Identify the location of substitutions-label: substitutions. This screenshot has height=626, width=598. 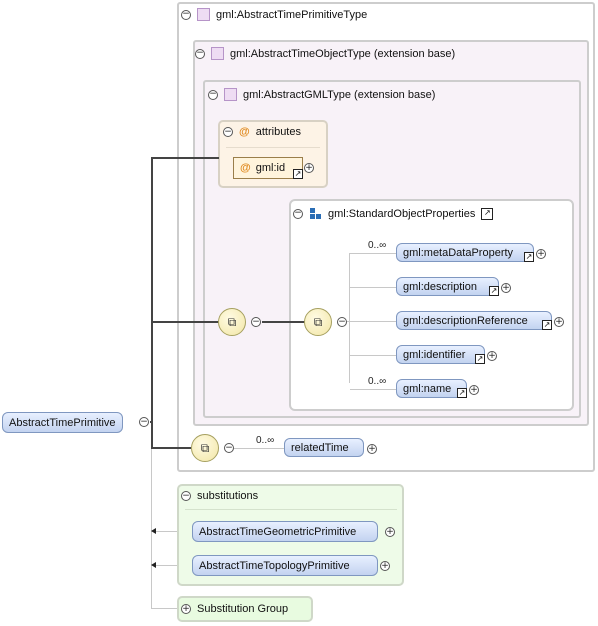
(228, 496).